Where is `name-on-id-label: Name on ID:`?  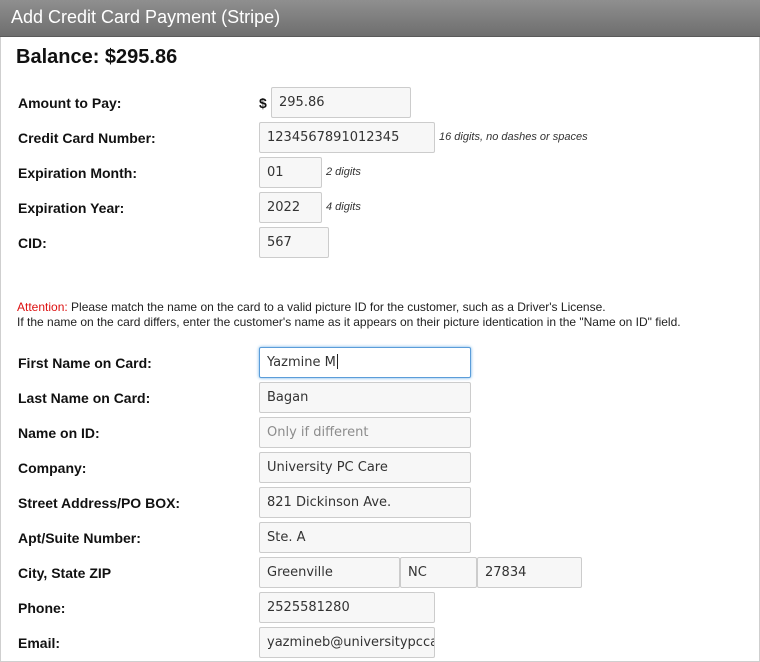
name-on-id-label: Name on ID: is located at coordinates (59, 433).